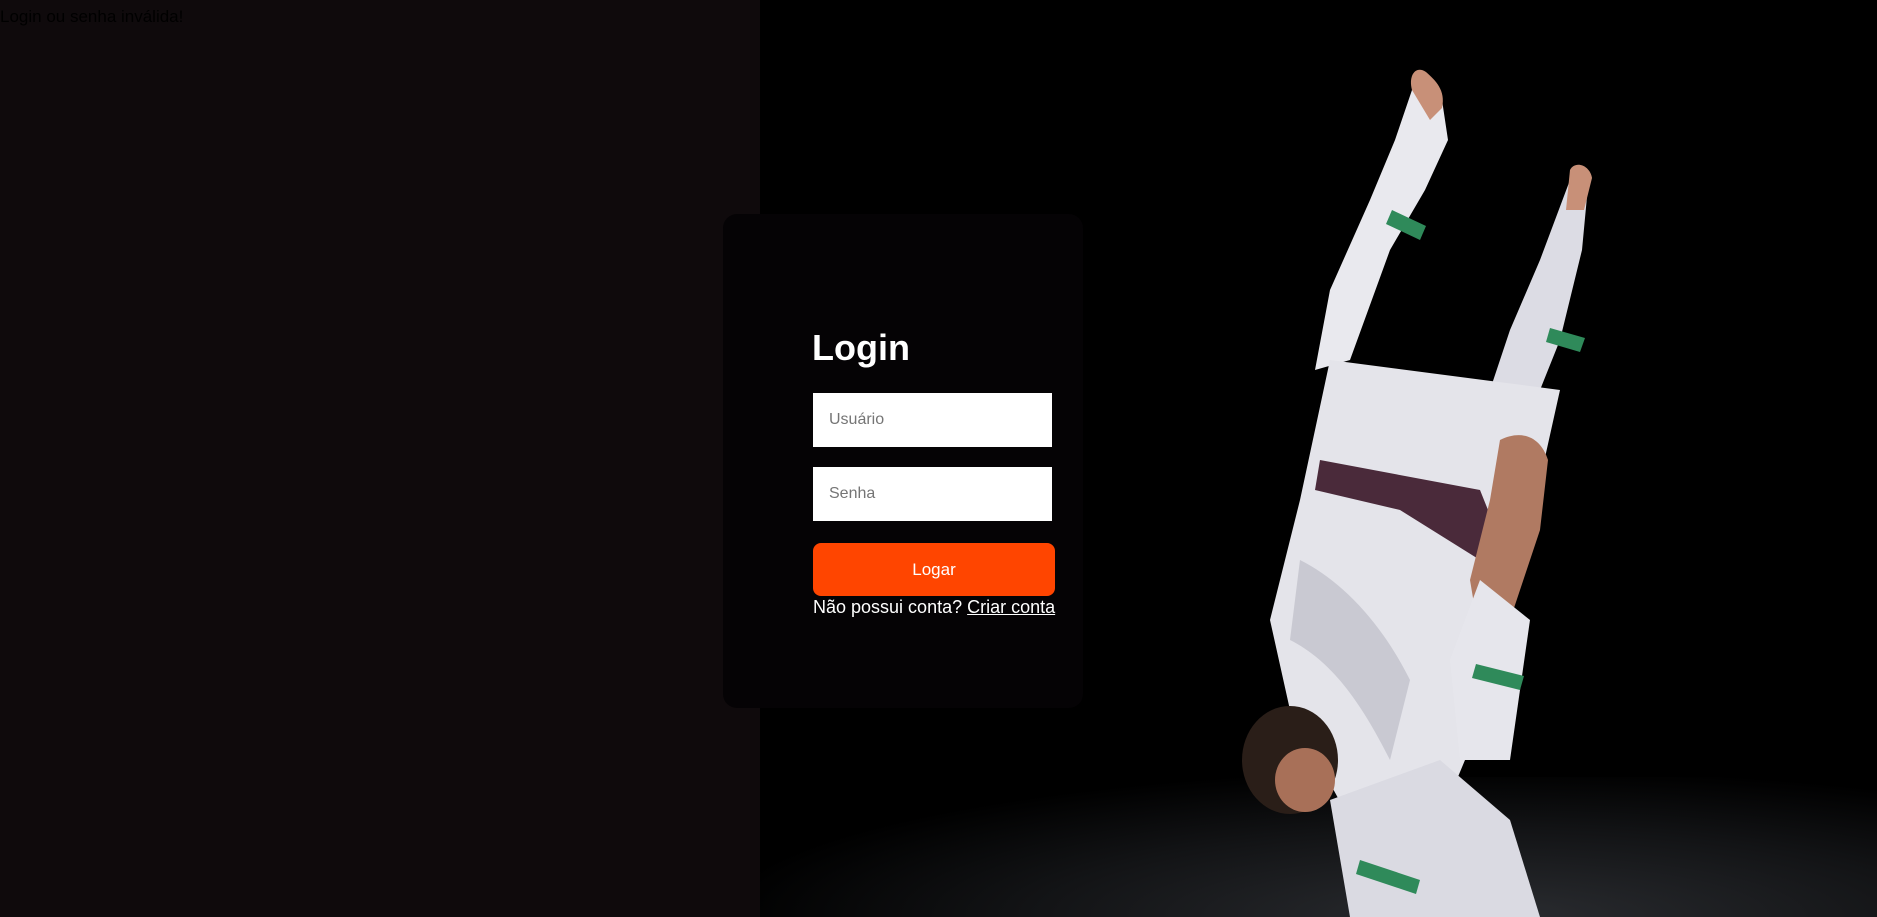 The image size is (1877, 917). I want to click on error-message: Login ou senha inválida!, so click(92, 16).